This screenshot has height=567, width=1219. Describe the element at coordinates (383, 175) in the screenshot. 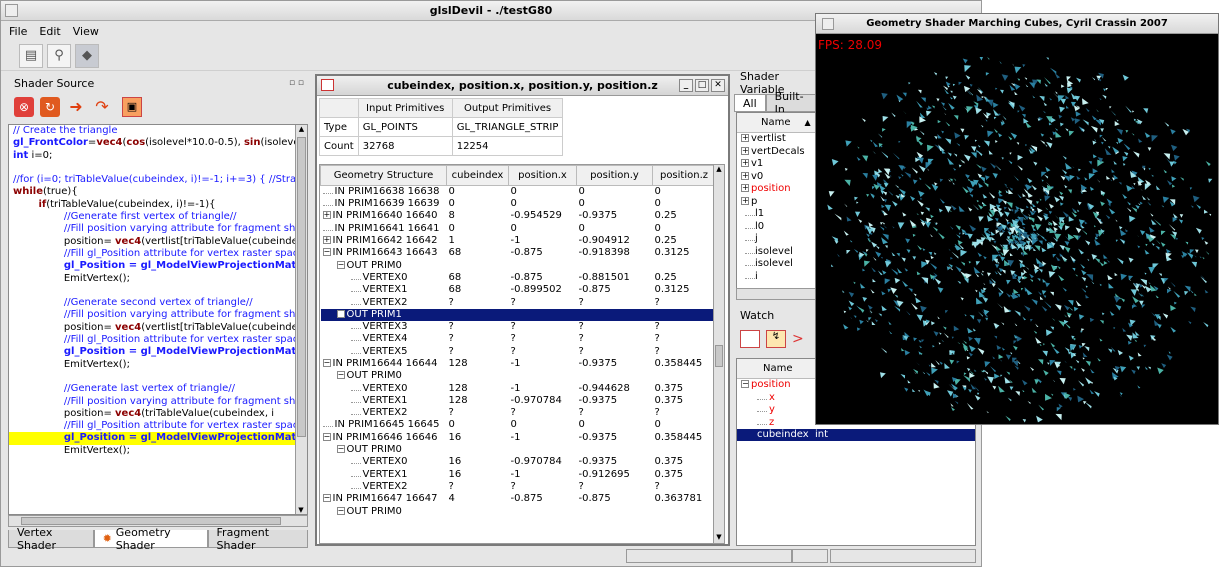

I see `col-geometry-structure: Geometry Structure` at that location.